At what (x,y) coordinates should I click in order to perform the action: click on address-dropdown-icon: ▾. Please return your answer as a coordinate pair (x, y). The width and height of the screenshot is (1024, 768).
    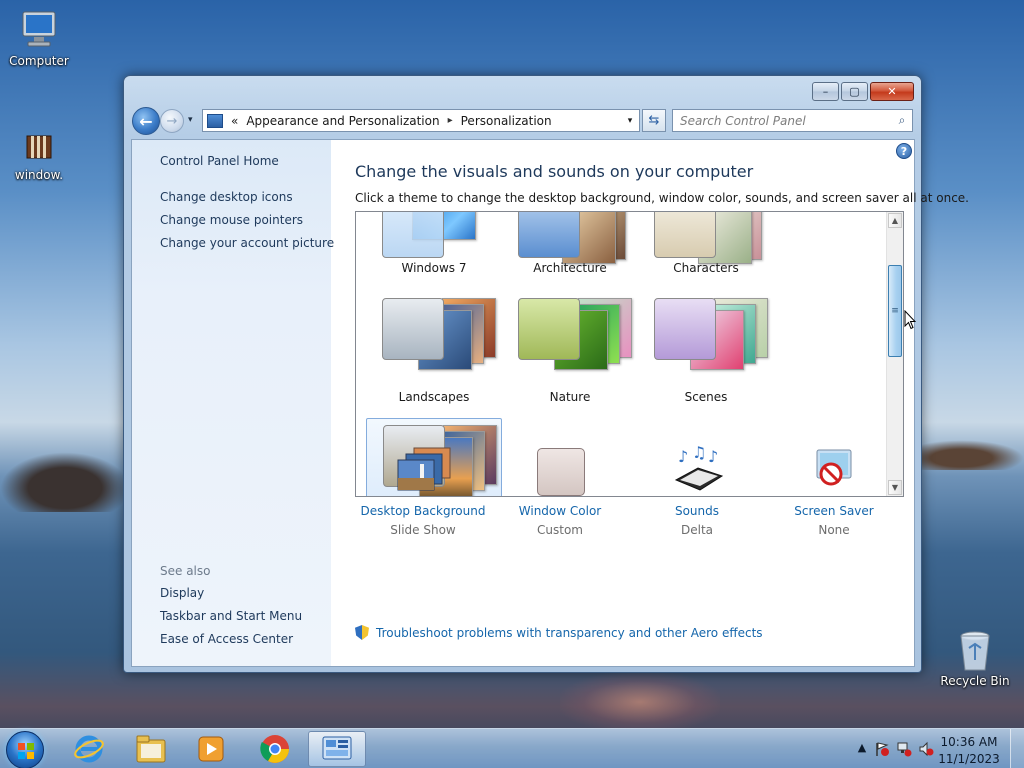
    Looking at the image, I should click on (630, 121).